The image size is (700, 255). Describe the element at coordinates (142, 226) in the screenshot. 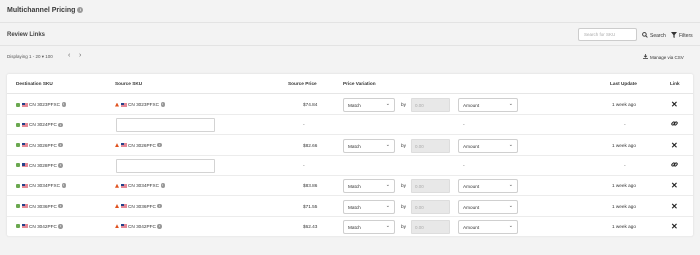

I see `source-sku-text: CN 3042PFC` at that location.